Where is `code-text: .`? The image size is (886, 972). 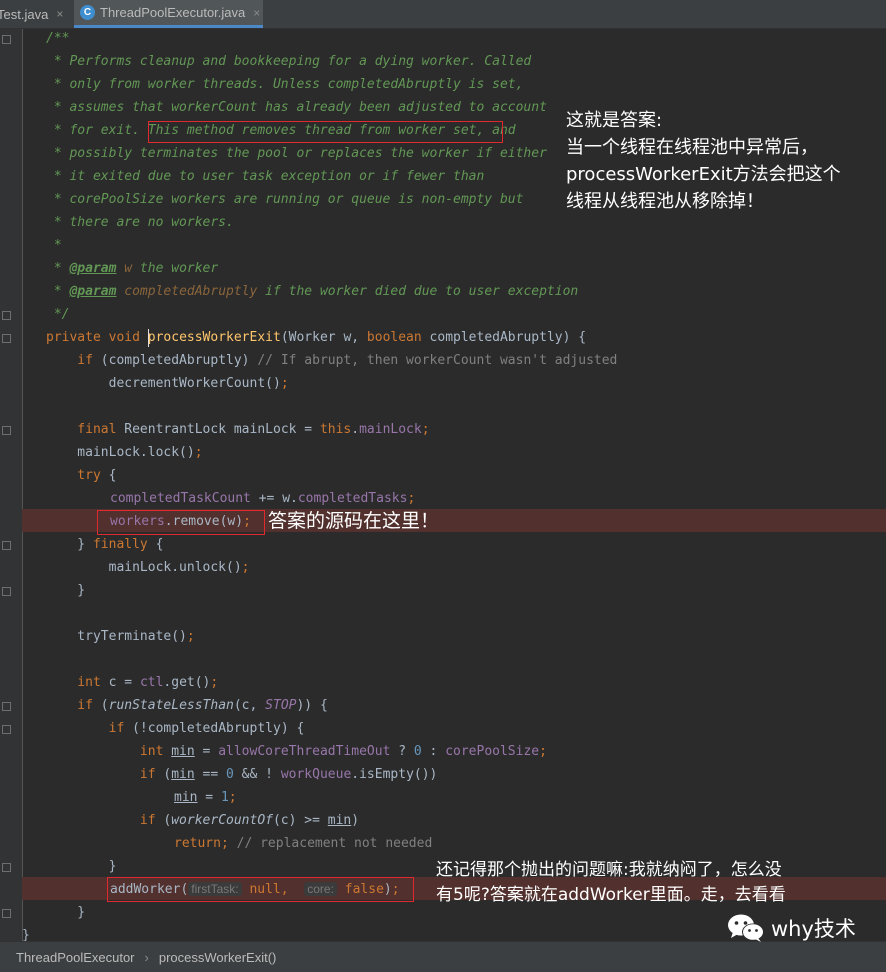 code-text: . is located at coordinates (355, 429).